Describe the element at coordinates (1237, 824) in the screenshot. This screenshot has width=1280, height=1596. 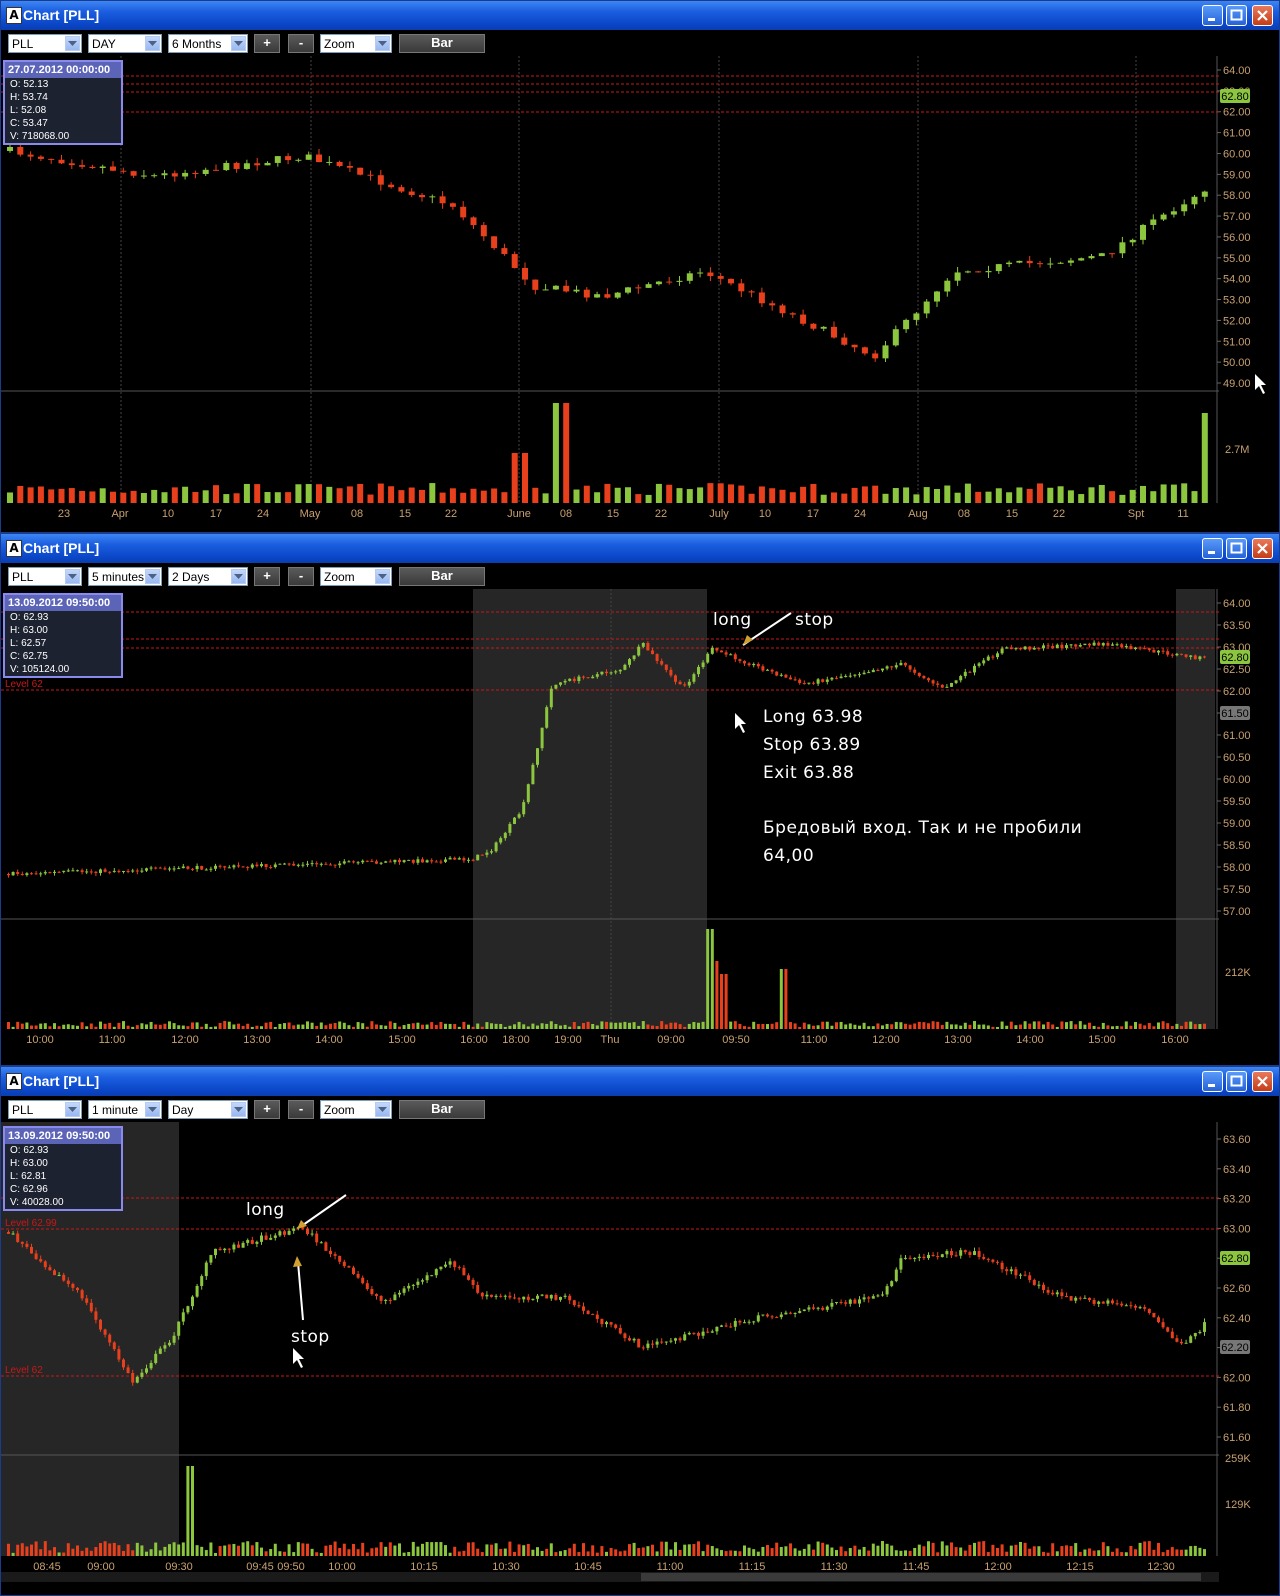
I see `y-tick-label: 59.00` at that location.